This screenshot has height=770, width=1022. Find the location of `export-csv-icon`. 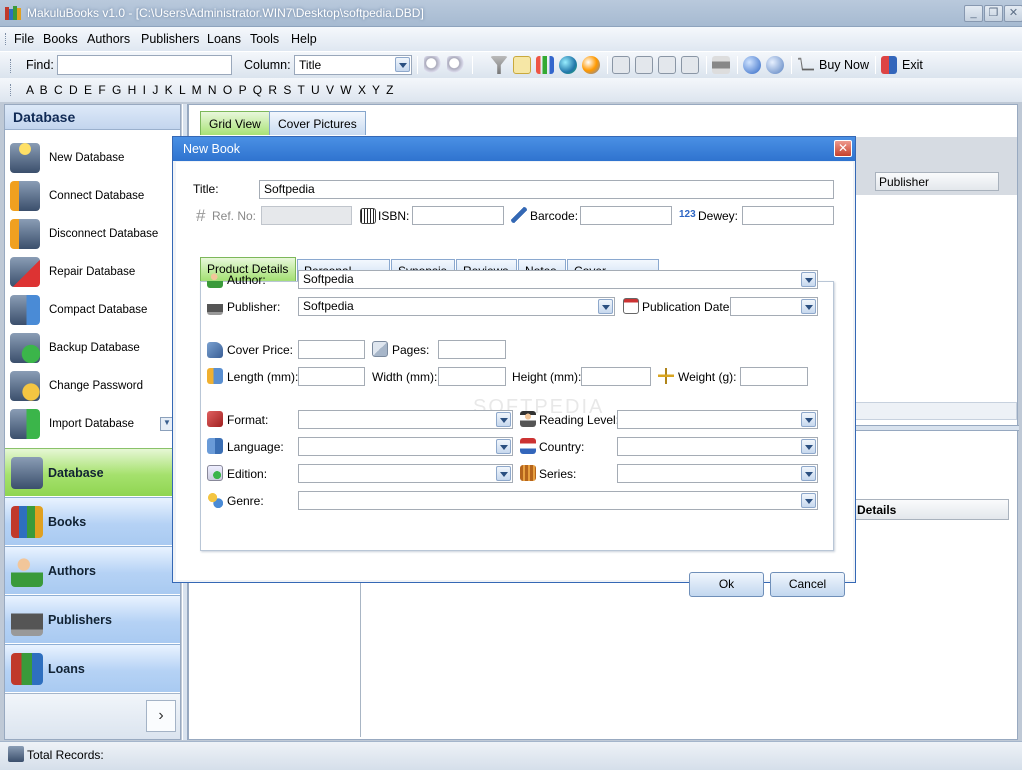

export-csv-icon is located at coordinates (667, 65).